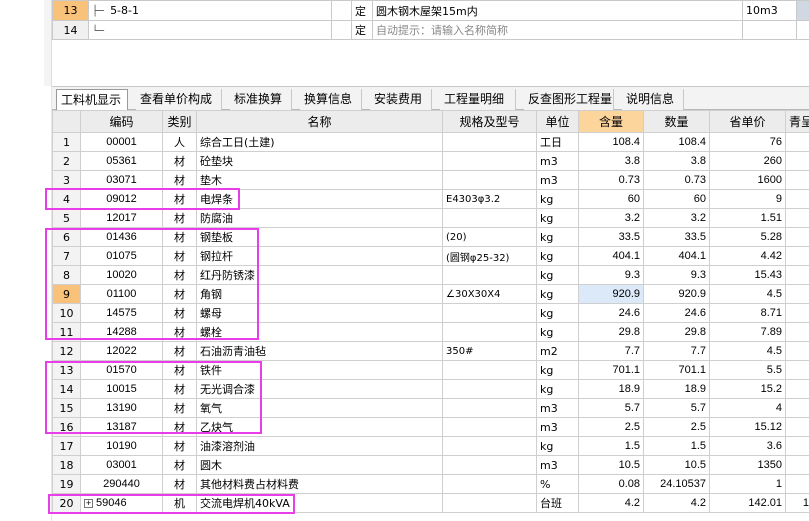 The height and width of the screenshot is (521, 809). I want to click on category-cell: 机, so click(179, 503).